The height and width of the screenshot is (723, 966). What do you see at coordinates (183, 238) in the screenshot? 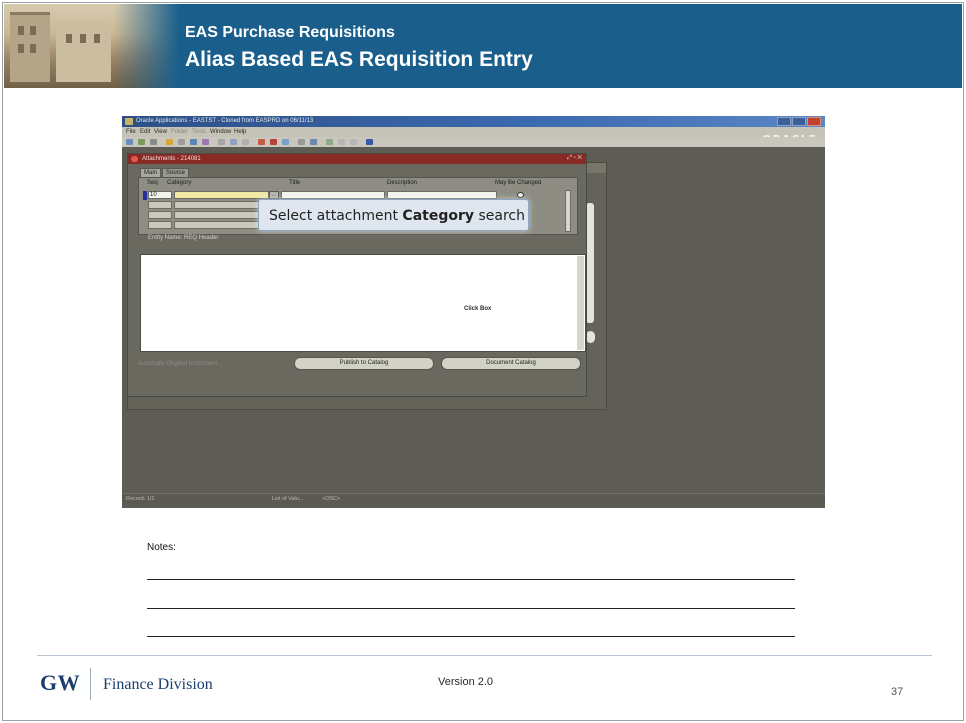
I see `entity-name: Entity Name: REQ Header` at bounding box center [183, 238].